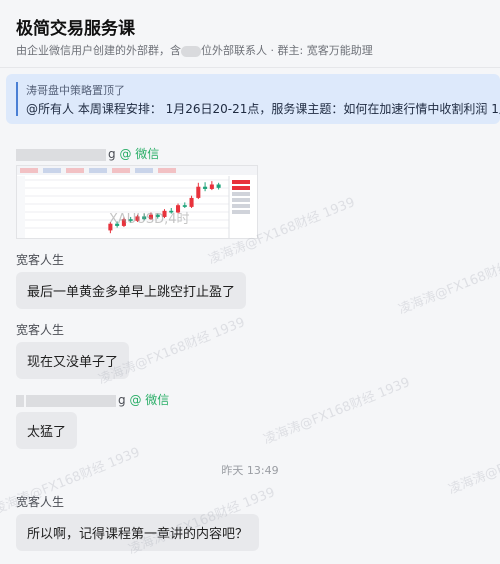  I want to click on chart-symbol-watermark: XAUUSD,4时, so click(149, 219).